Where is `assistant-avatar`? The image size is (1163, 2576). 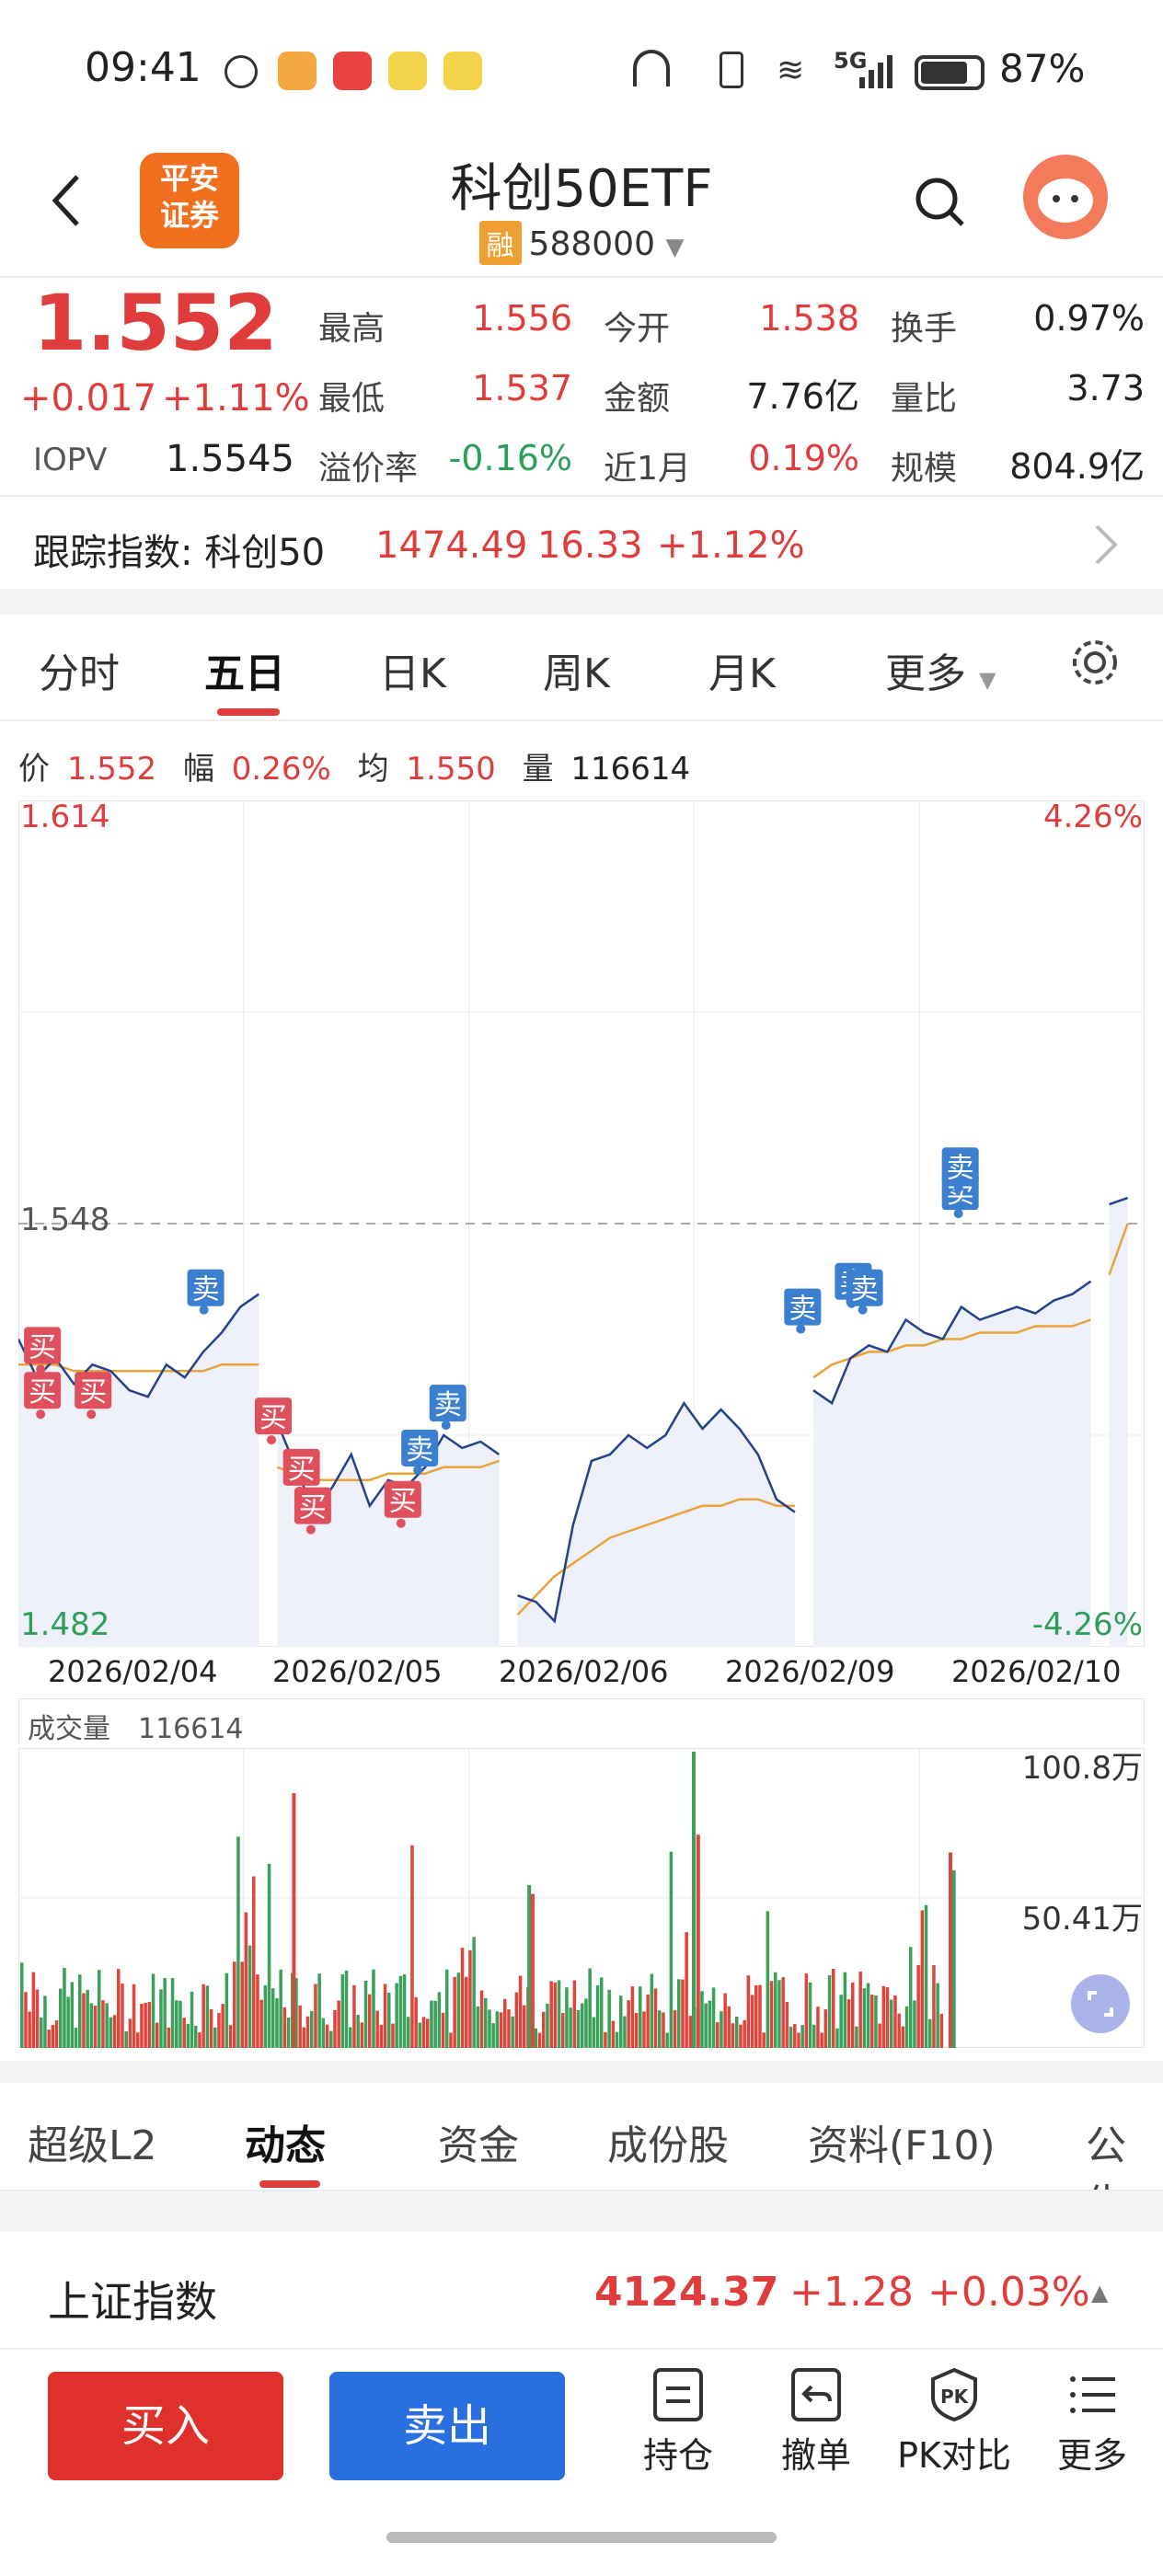 assistant-avatar is located at coordinates (1065, 197).